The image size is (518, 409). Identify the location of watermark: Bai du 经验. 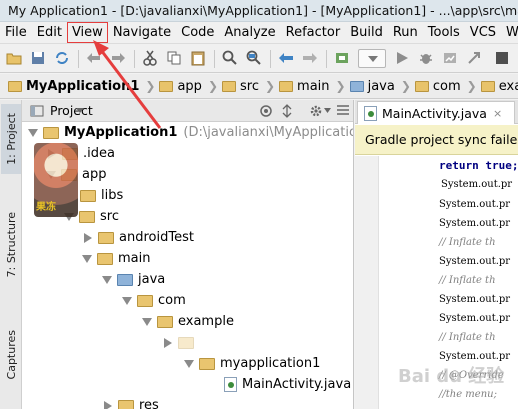
(451, 376).